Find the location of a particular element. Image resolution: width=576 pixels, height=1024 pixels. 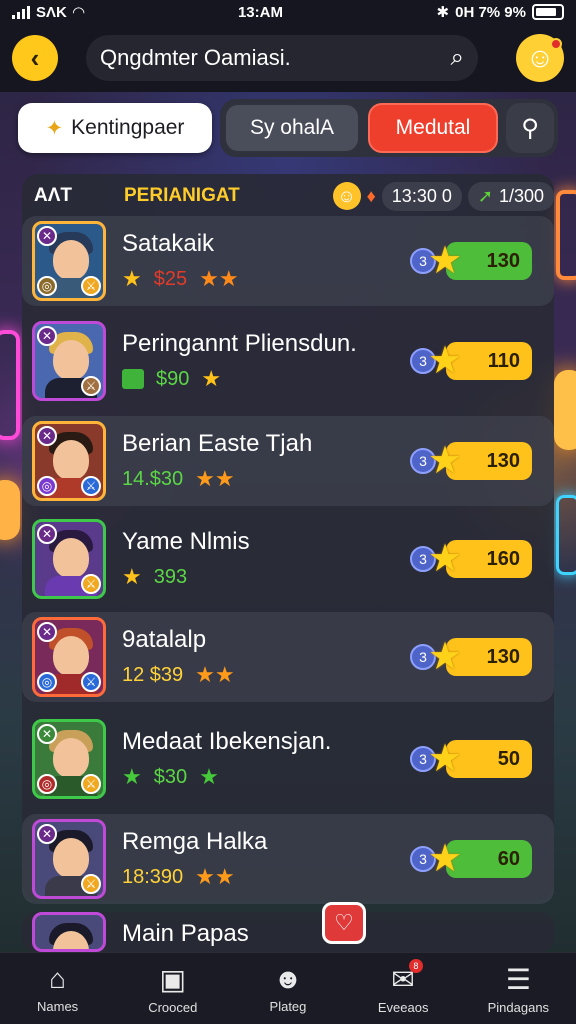

star-icon: ★ is located at coordinates (132, 278).